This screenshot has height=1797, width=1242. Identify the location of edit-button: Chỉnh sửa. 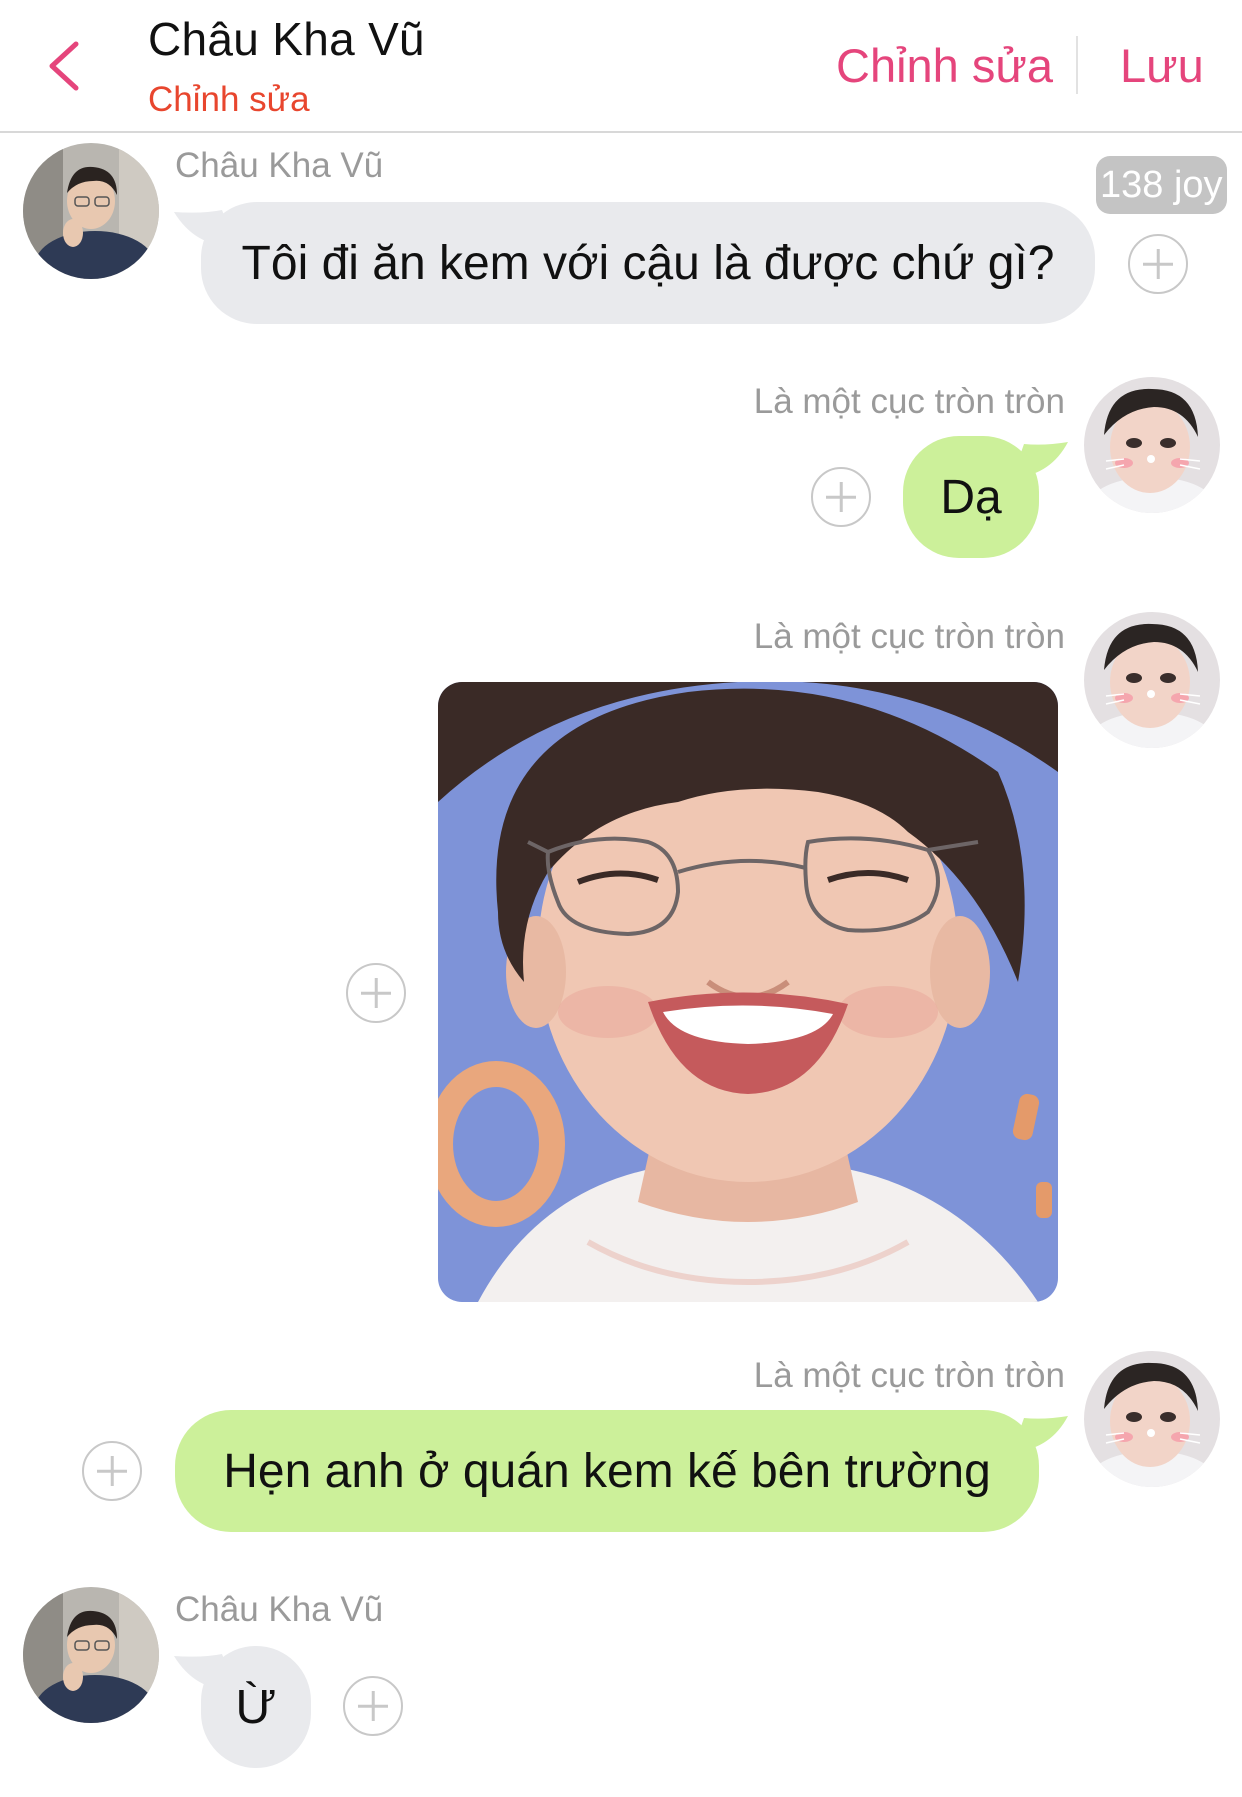
(944, 65).